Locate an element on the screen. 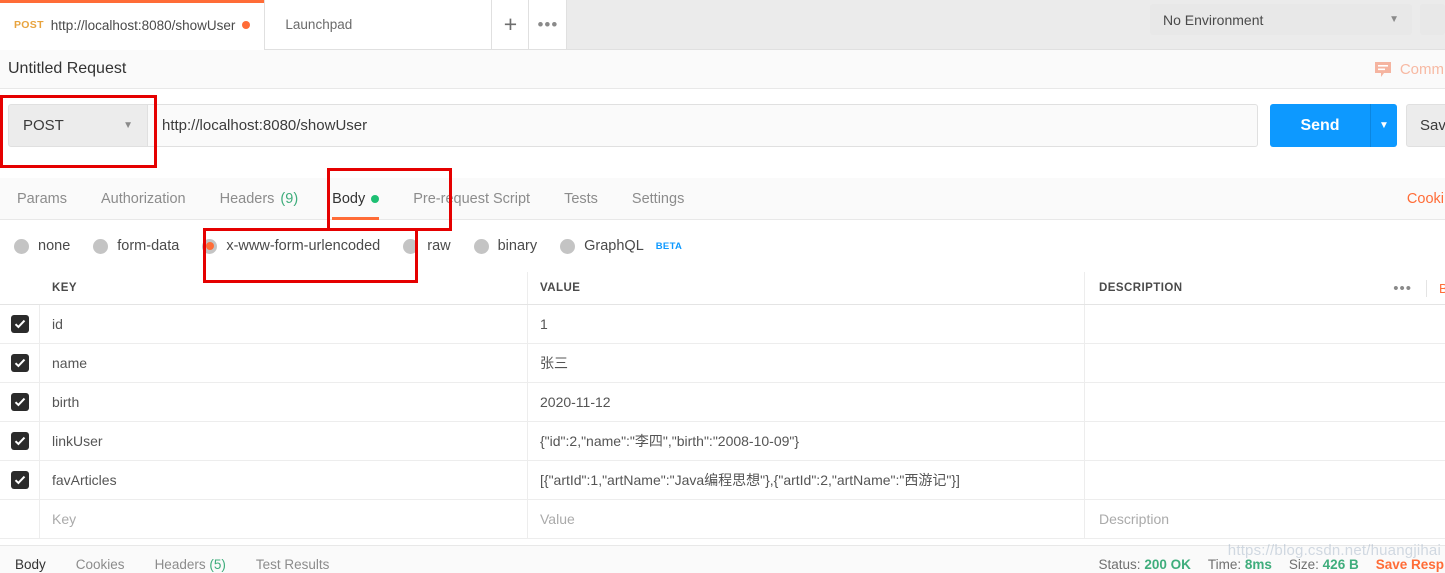 The height and width of the screenshot is (573, 1445). row-key-text: linkUser is located at coordinates (77, 441).